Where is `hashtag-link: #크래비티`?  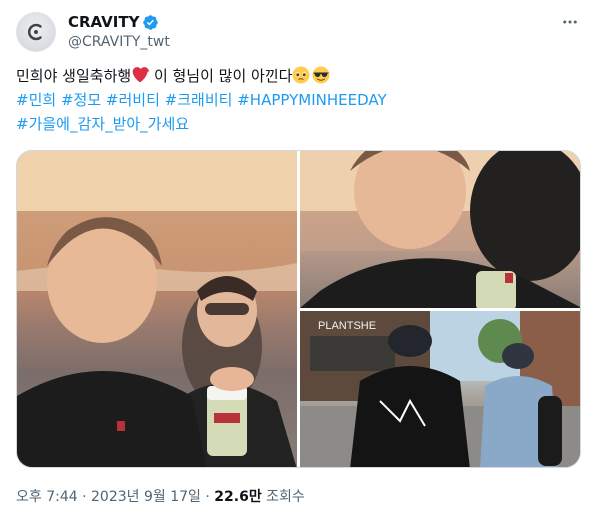
hashtag-link: #크래비티 is located at coordinates (199, 100).